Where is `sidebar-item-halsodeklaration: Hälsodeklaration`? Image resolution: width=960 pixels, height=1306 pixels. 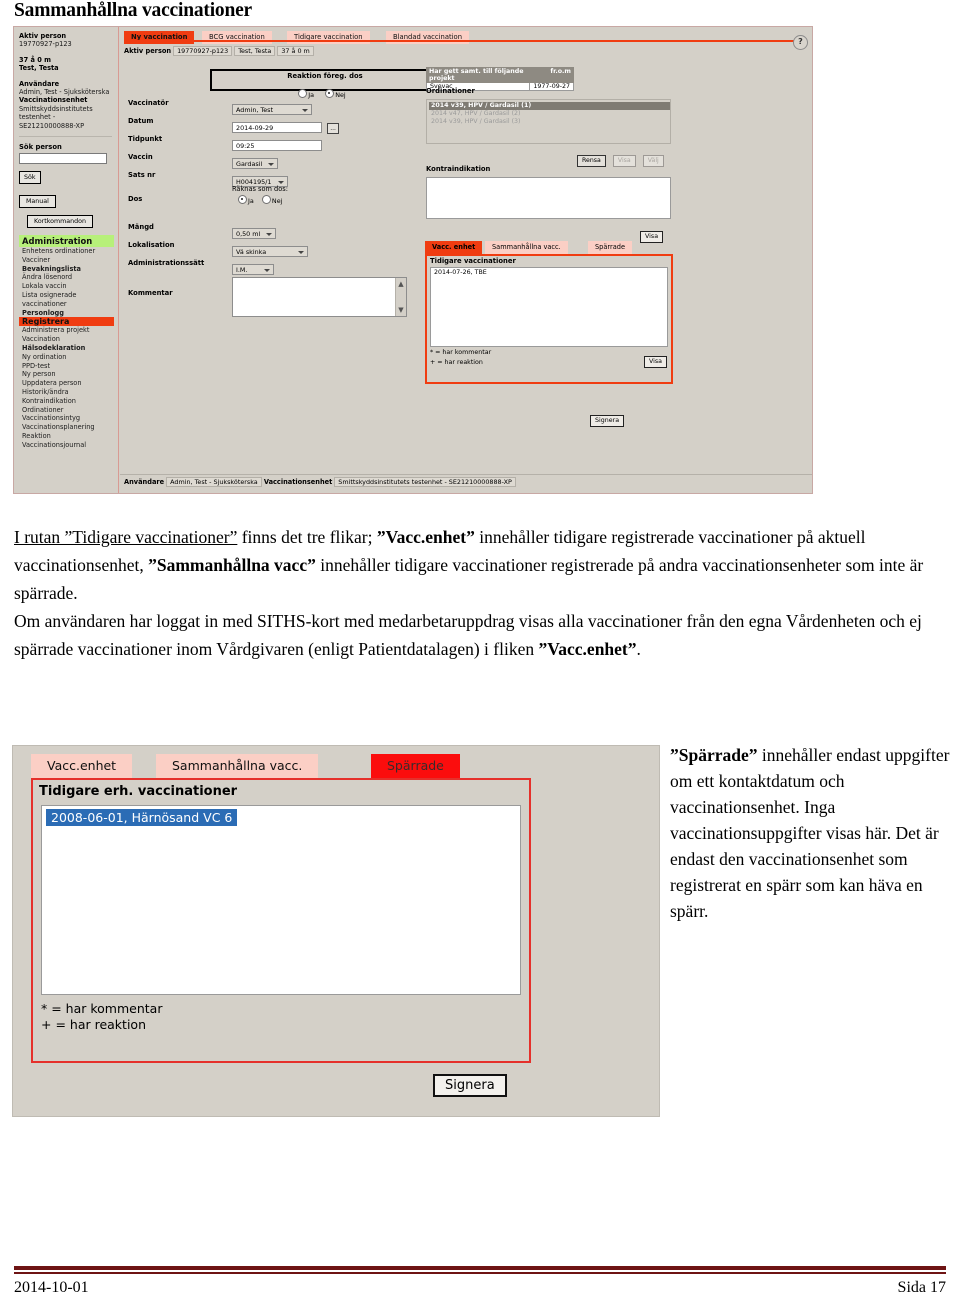 sidebar-item-halsodeklaration: Hälsodeklaration is located at coordinates (66, 348).